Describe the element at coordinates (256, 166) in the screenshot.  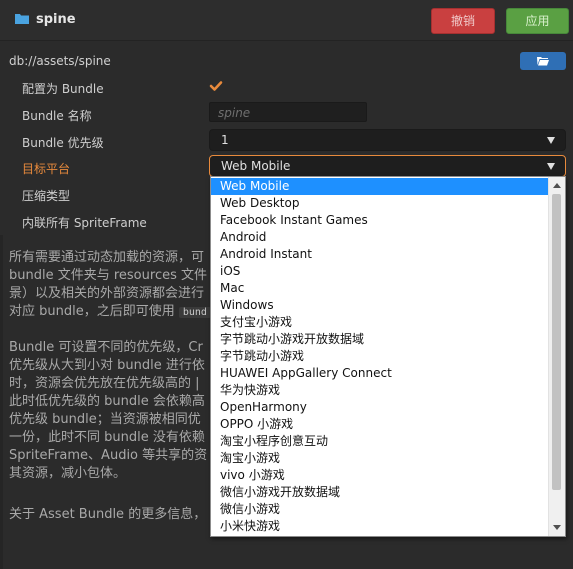
I see `target-platform-value: Web Mobile` at that location.